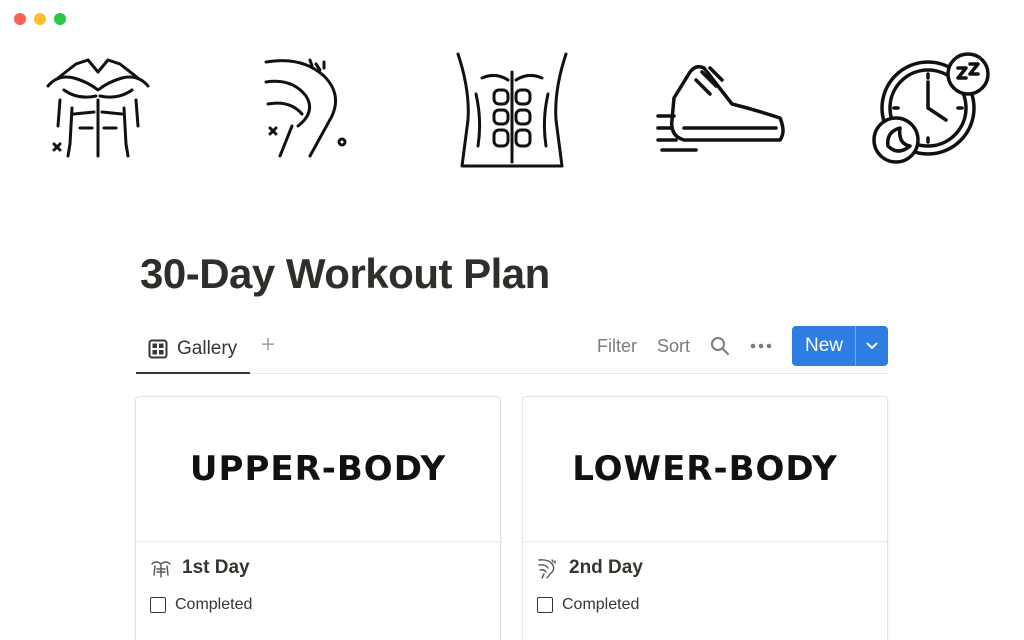  Describe the element at coordinates (617, 346) in the screenshot. I see `filter-button: Filter` at that location.